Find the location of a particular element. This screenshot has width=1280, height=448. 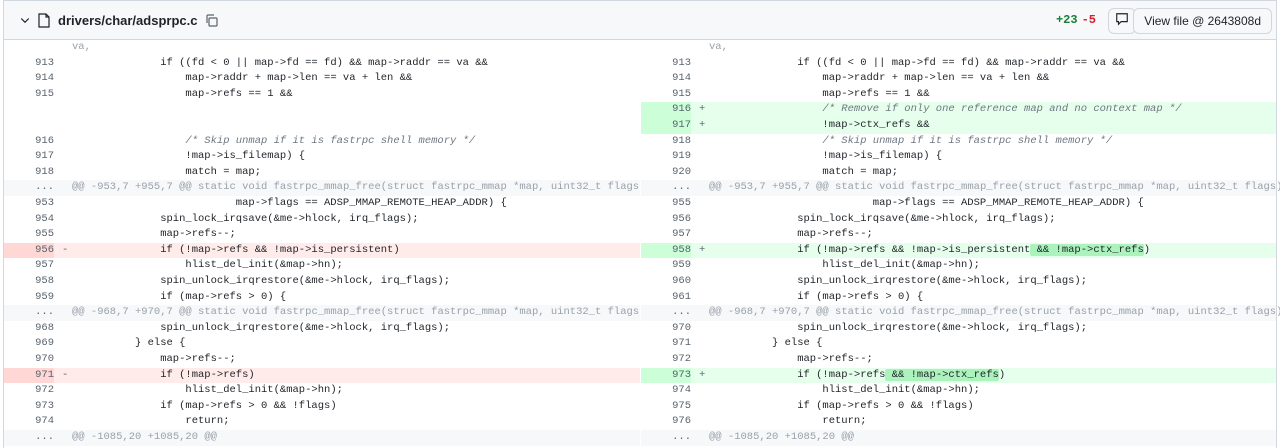

file-path: drivers/char/adsprpc.c is located at coordinates (127, 20).